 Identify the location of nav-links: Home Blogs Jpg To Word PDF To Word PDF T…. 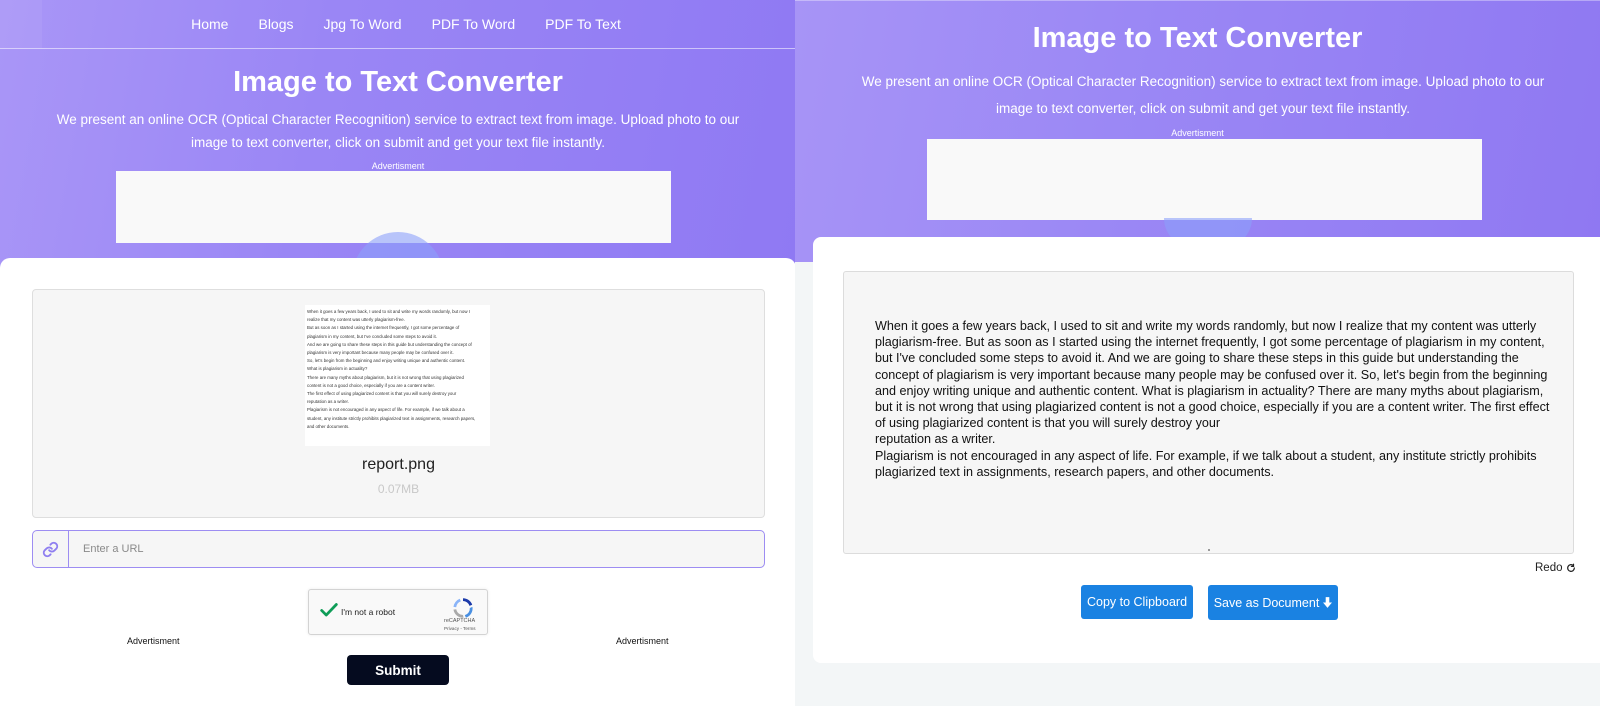
(398, 24).